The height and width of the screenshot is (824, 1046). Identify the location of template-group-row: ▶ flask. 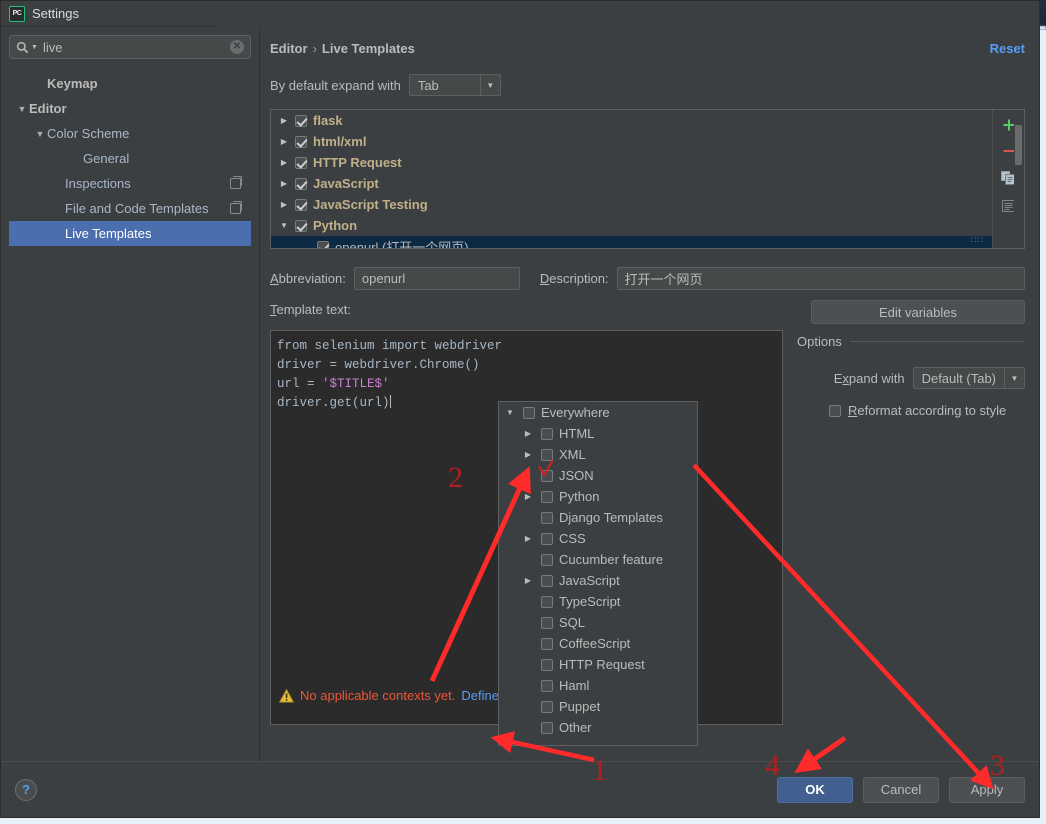
(631, 120).